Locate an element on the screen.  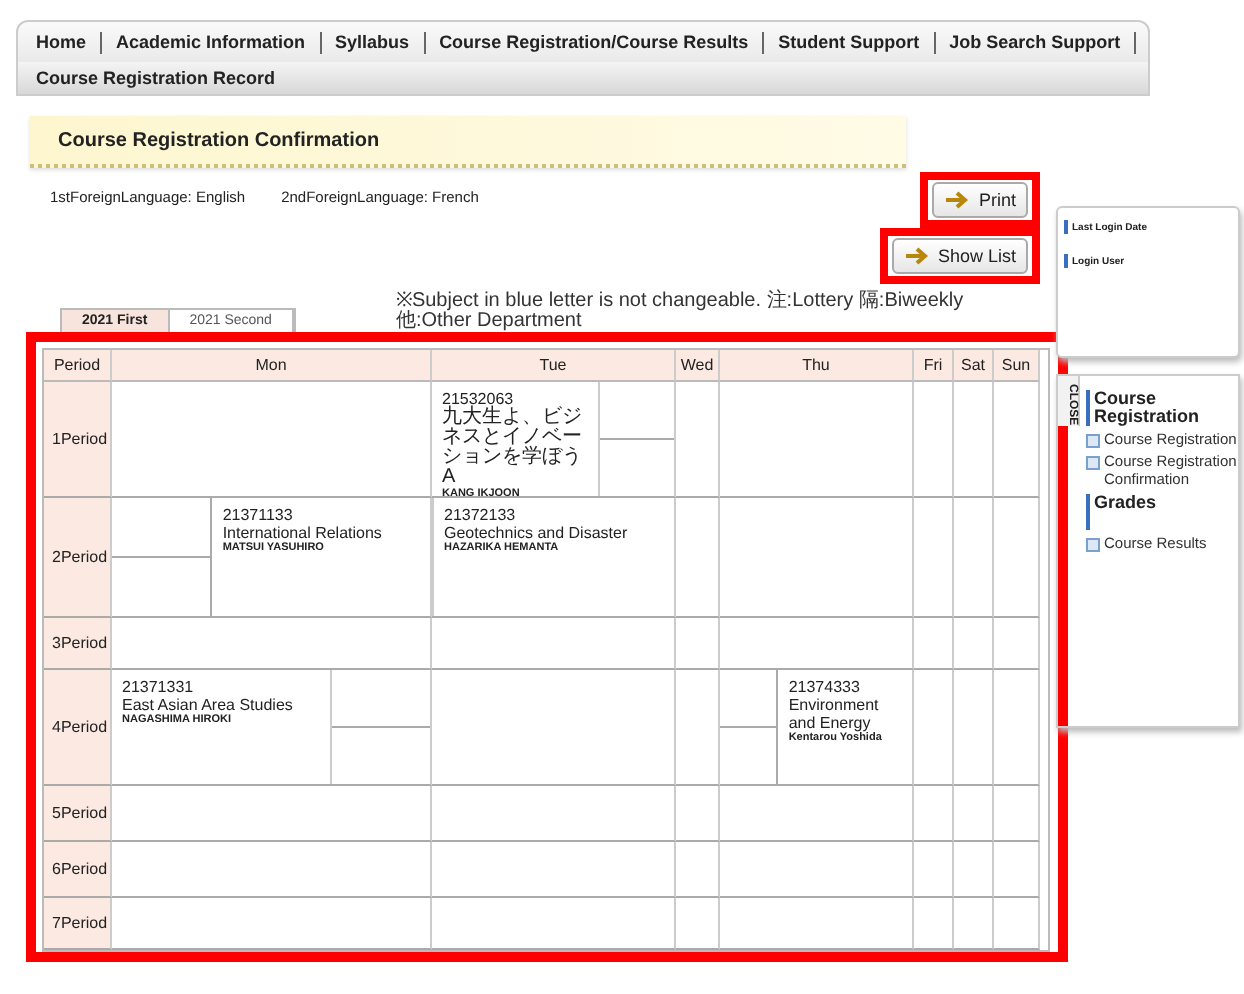
course-title: Environment and Energy is located at coordinates (834, 714).